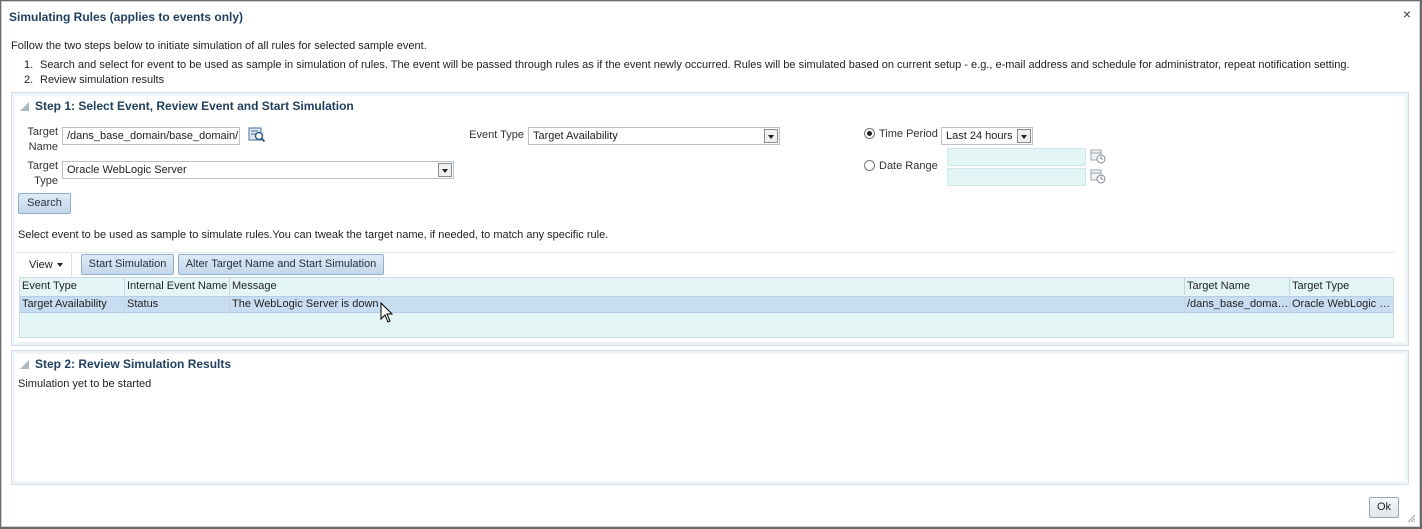 The width and height of the screenshot is (1422, 529). I want to click on step-number: 2., so click(29, 80).